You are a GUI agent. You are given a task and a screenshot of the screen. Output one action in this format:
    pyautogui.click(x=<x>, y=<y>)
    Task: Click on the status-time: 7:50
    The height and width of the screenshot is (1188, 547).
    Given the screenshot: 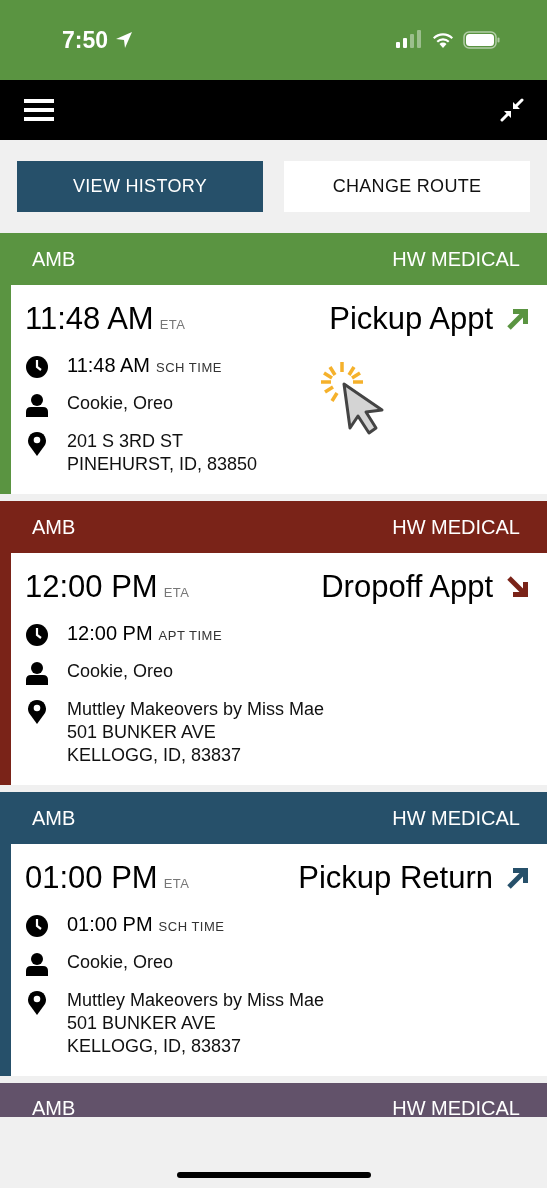 What is the action you would take?
    pyautogui.click(x=85, y=40)
    